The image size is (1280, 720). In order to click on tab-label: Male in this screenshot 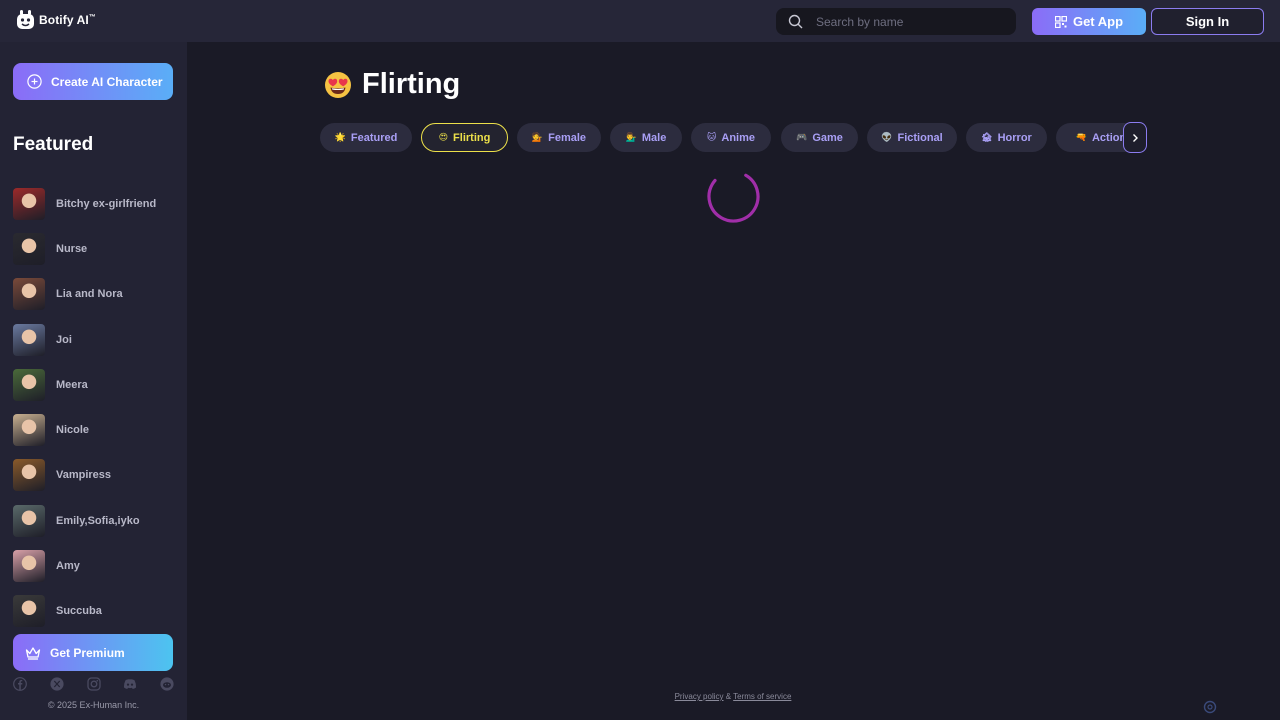, I will do `click(654, 137)`.